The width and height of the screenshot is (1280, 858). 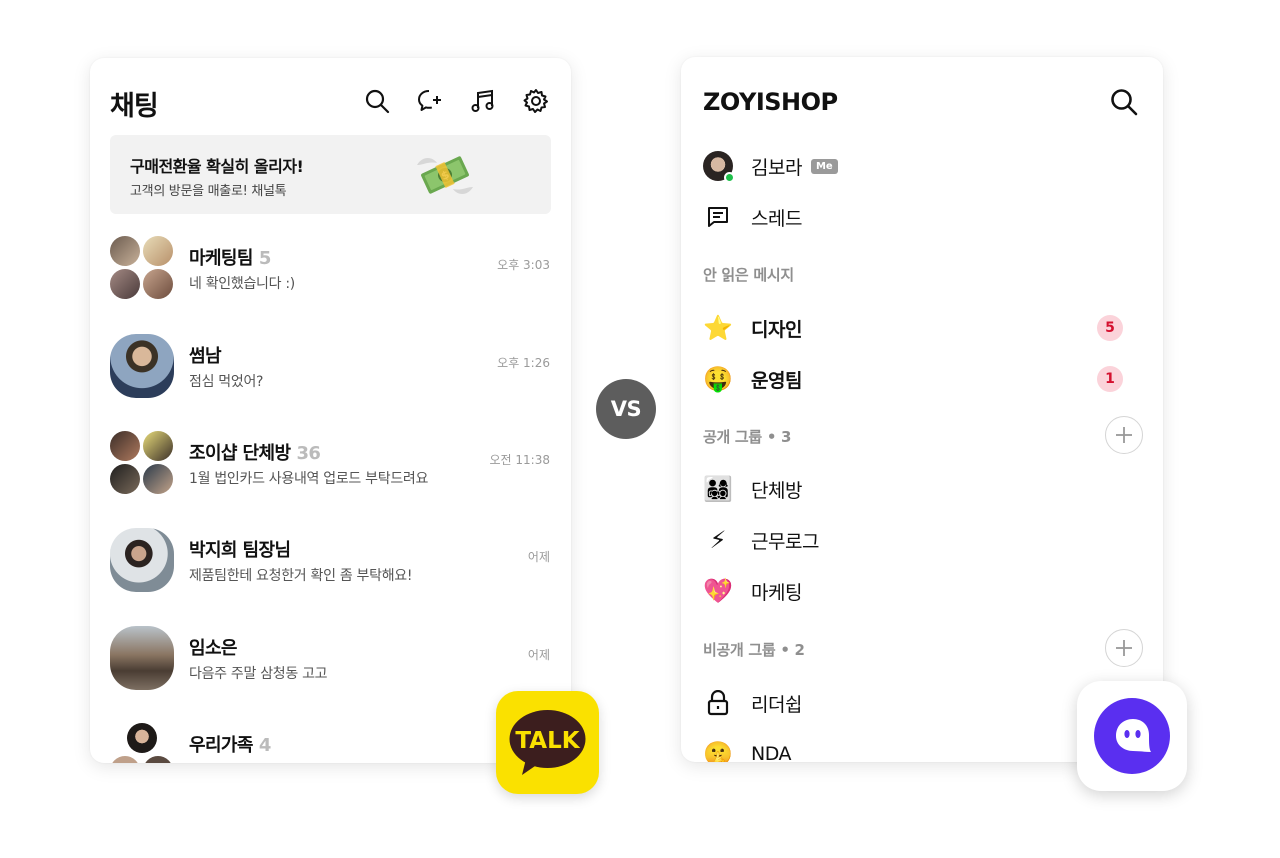 What do you see at coordinates (748, 275) in the screenshot?
I see `unread-section-header: 안 읽은 메시지` at bounding box center [748, 275].